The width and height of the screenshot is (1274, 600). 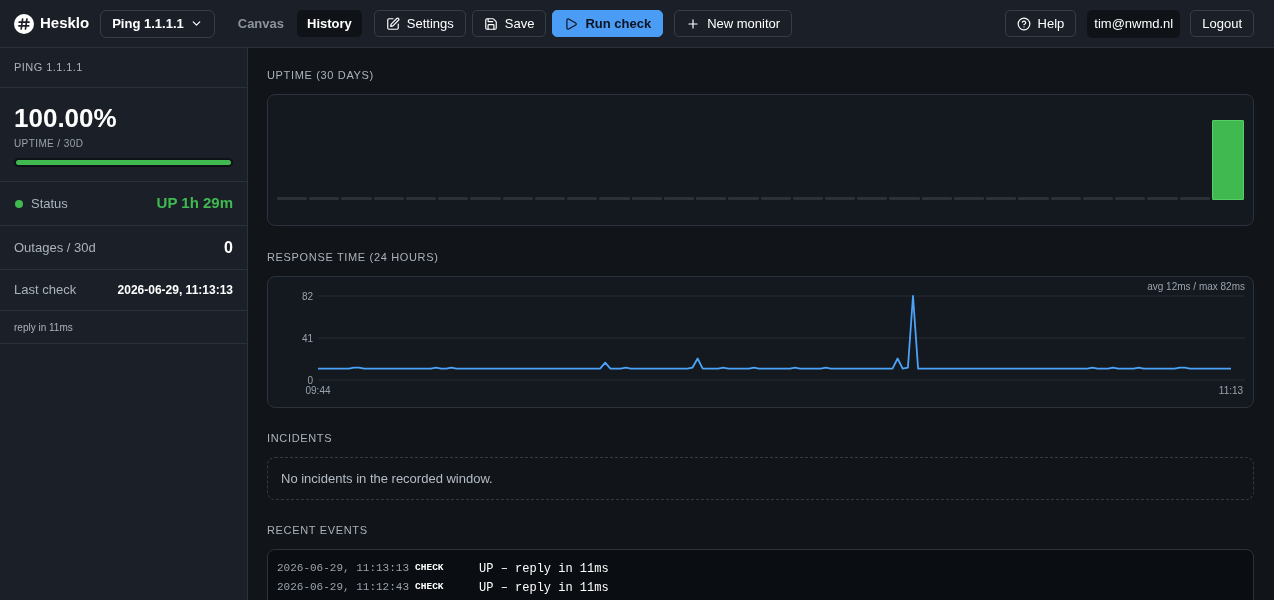 I want to click on help-button: Help, so click(x=1040, y=23).